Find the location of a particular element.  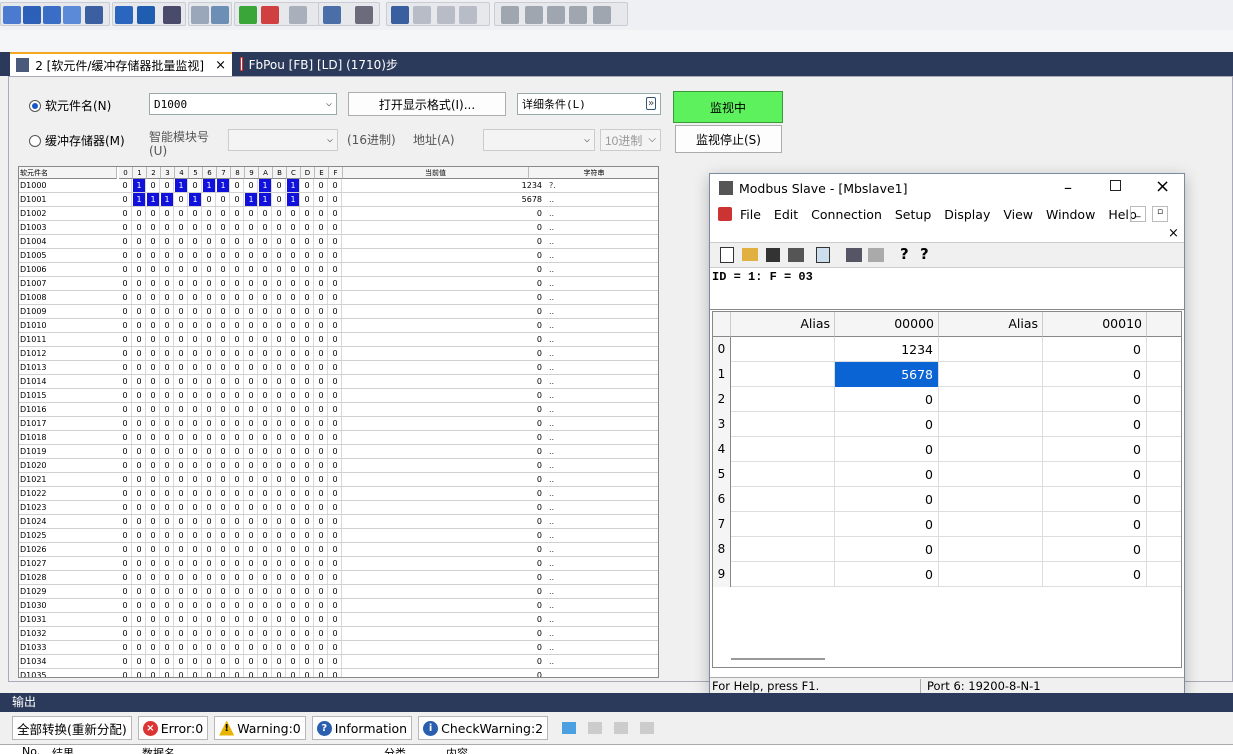

menu-setup: Setup is located at coordinates (913, 214).